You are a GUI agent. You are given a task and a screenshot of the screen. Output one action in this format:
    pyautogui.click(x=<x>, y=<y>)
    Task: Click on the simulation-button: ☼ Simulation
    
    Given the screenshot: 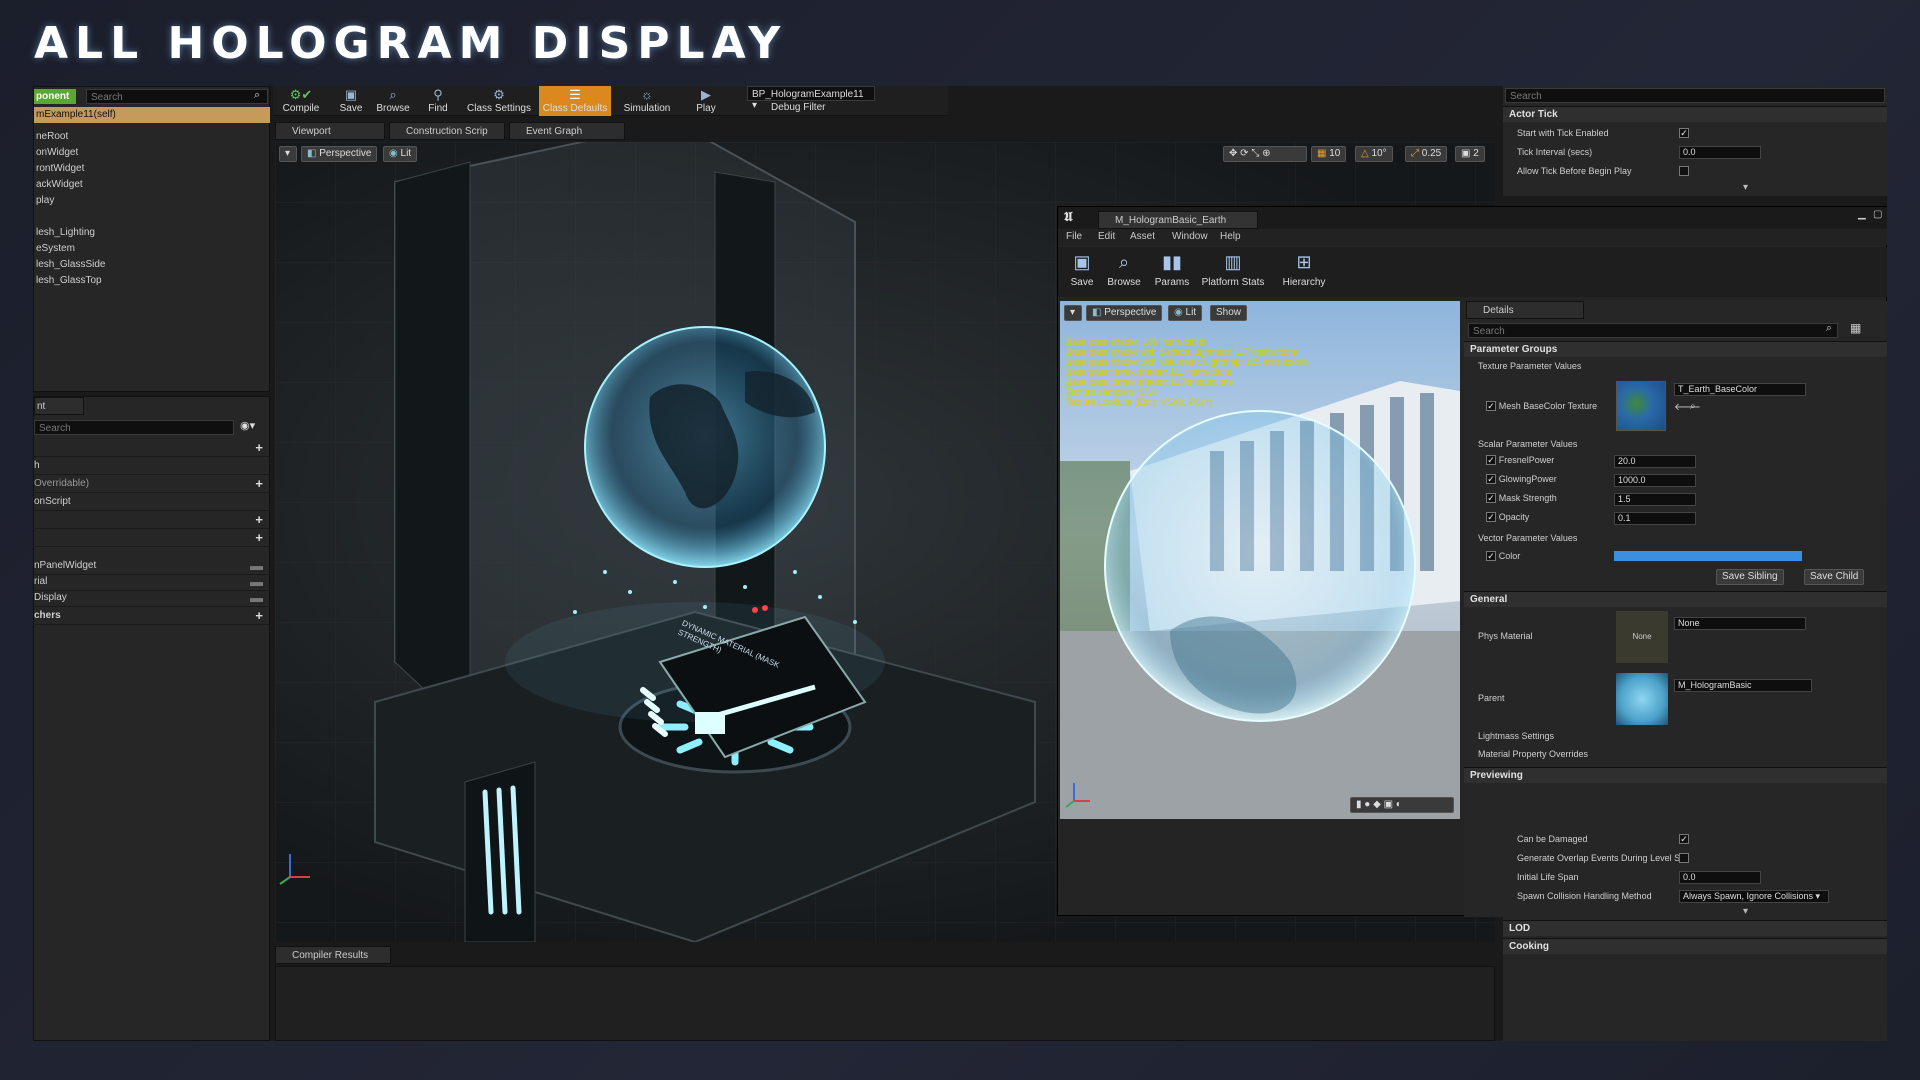 What is the action you would take?
    pyautogui.click(x=647, y=101)
    